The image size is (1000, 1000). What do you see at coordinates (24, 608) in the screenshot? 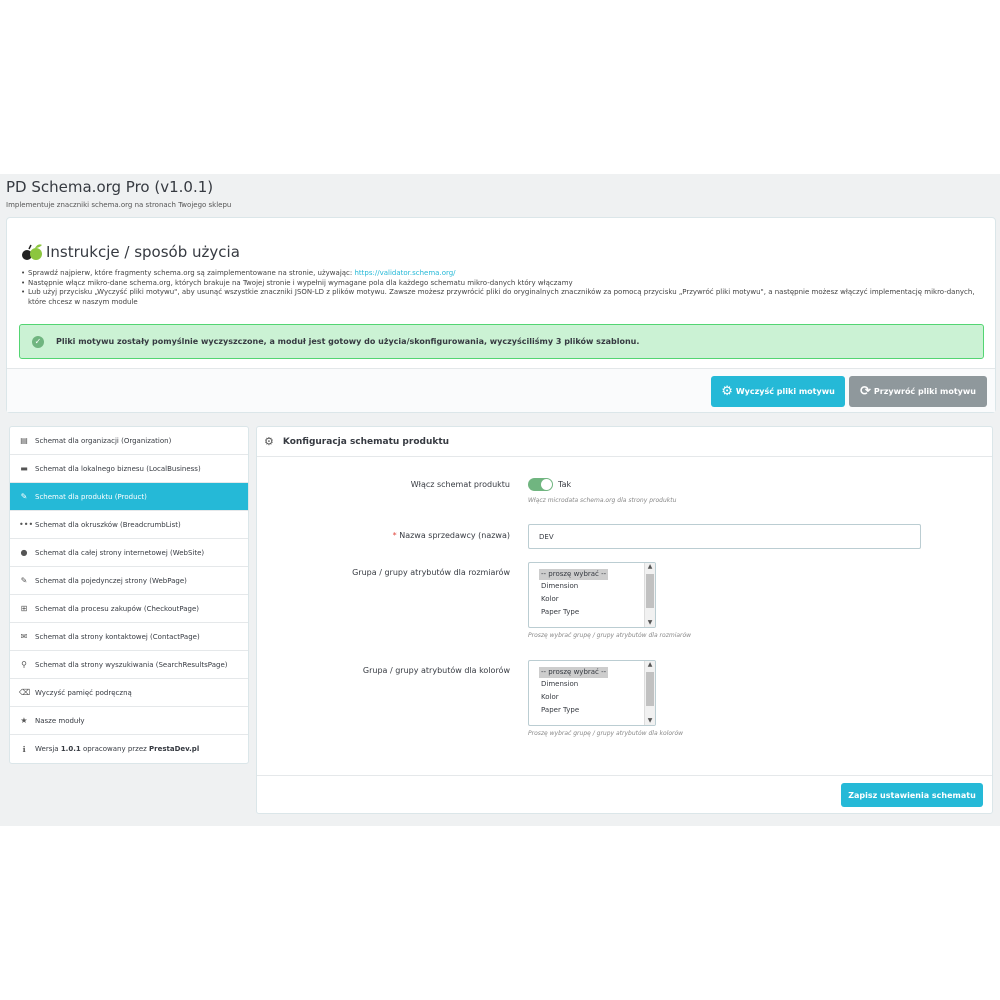
I see `cart-icon: ⊞` at bounding box center [24, 608].